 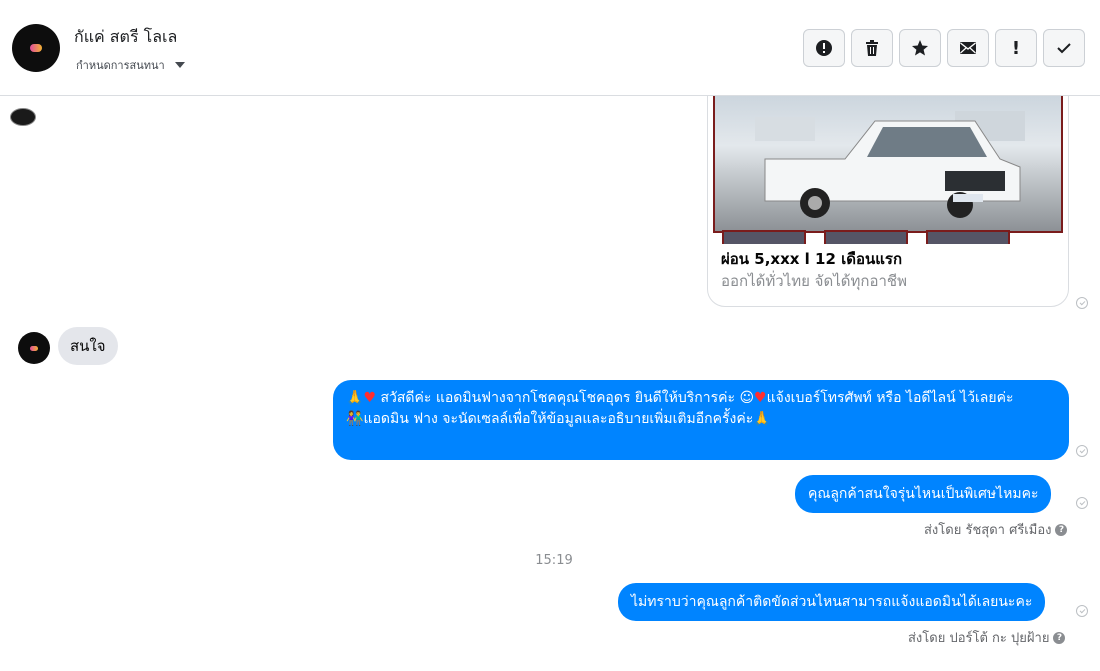 I want to click on envelope-icon, so click(x=968, y=48).